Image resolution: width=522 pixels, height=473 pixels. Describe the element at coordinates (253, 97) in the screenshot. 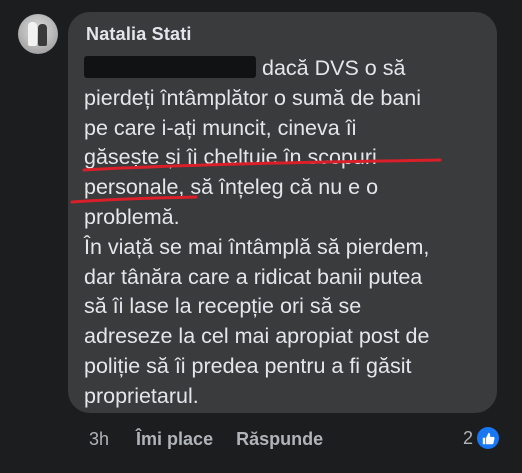

I see `comment-line: pierdeți întâmplător o sumă de bani` at that location.